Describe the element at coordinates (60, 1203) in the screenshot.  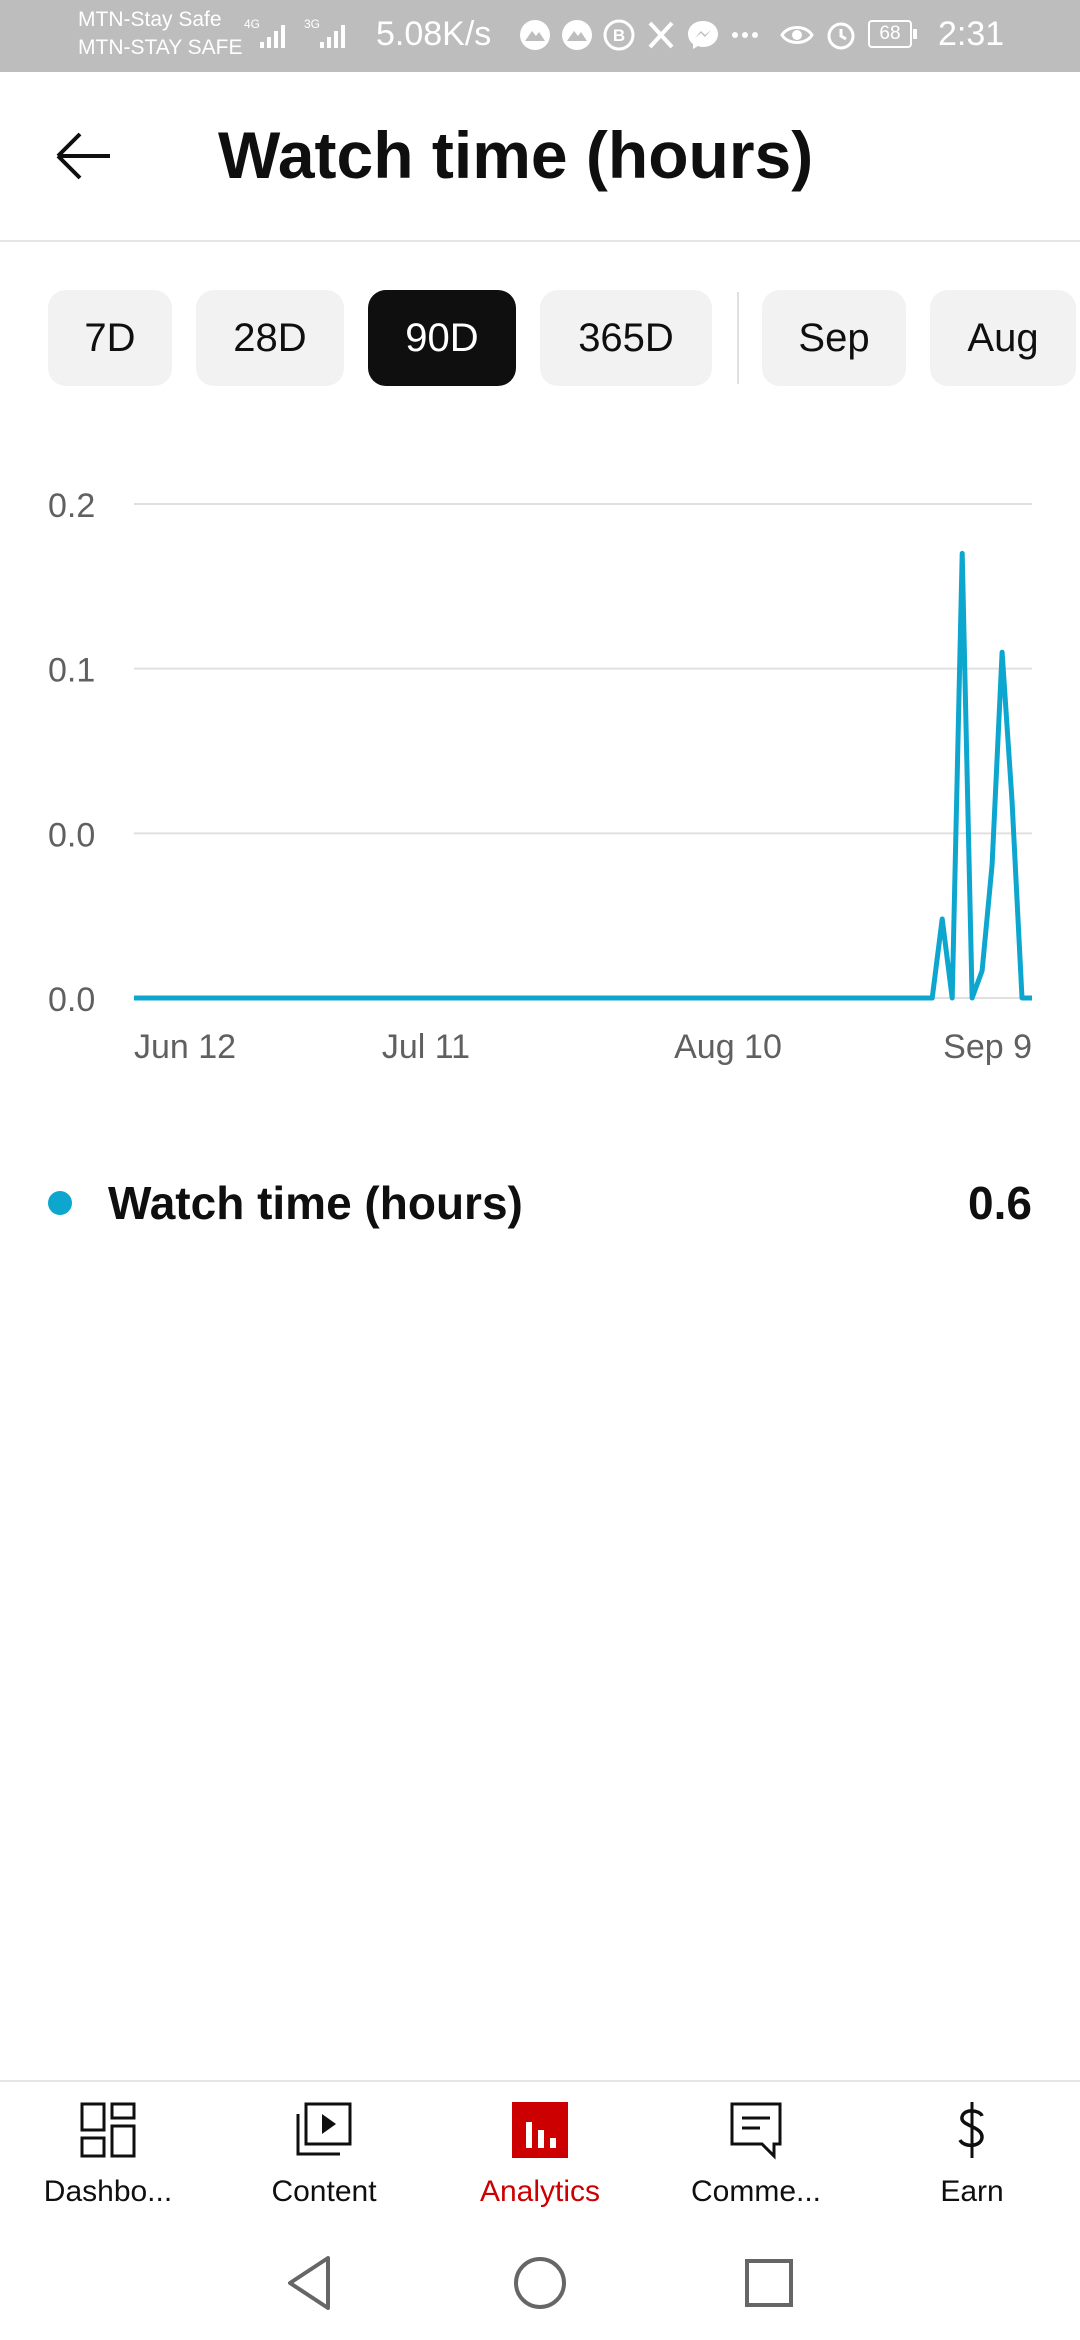
I see `legend-dot` at that location.